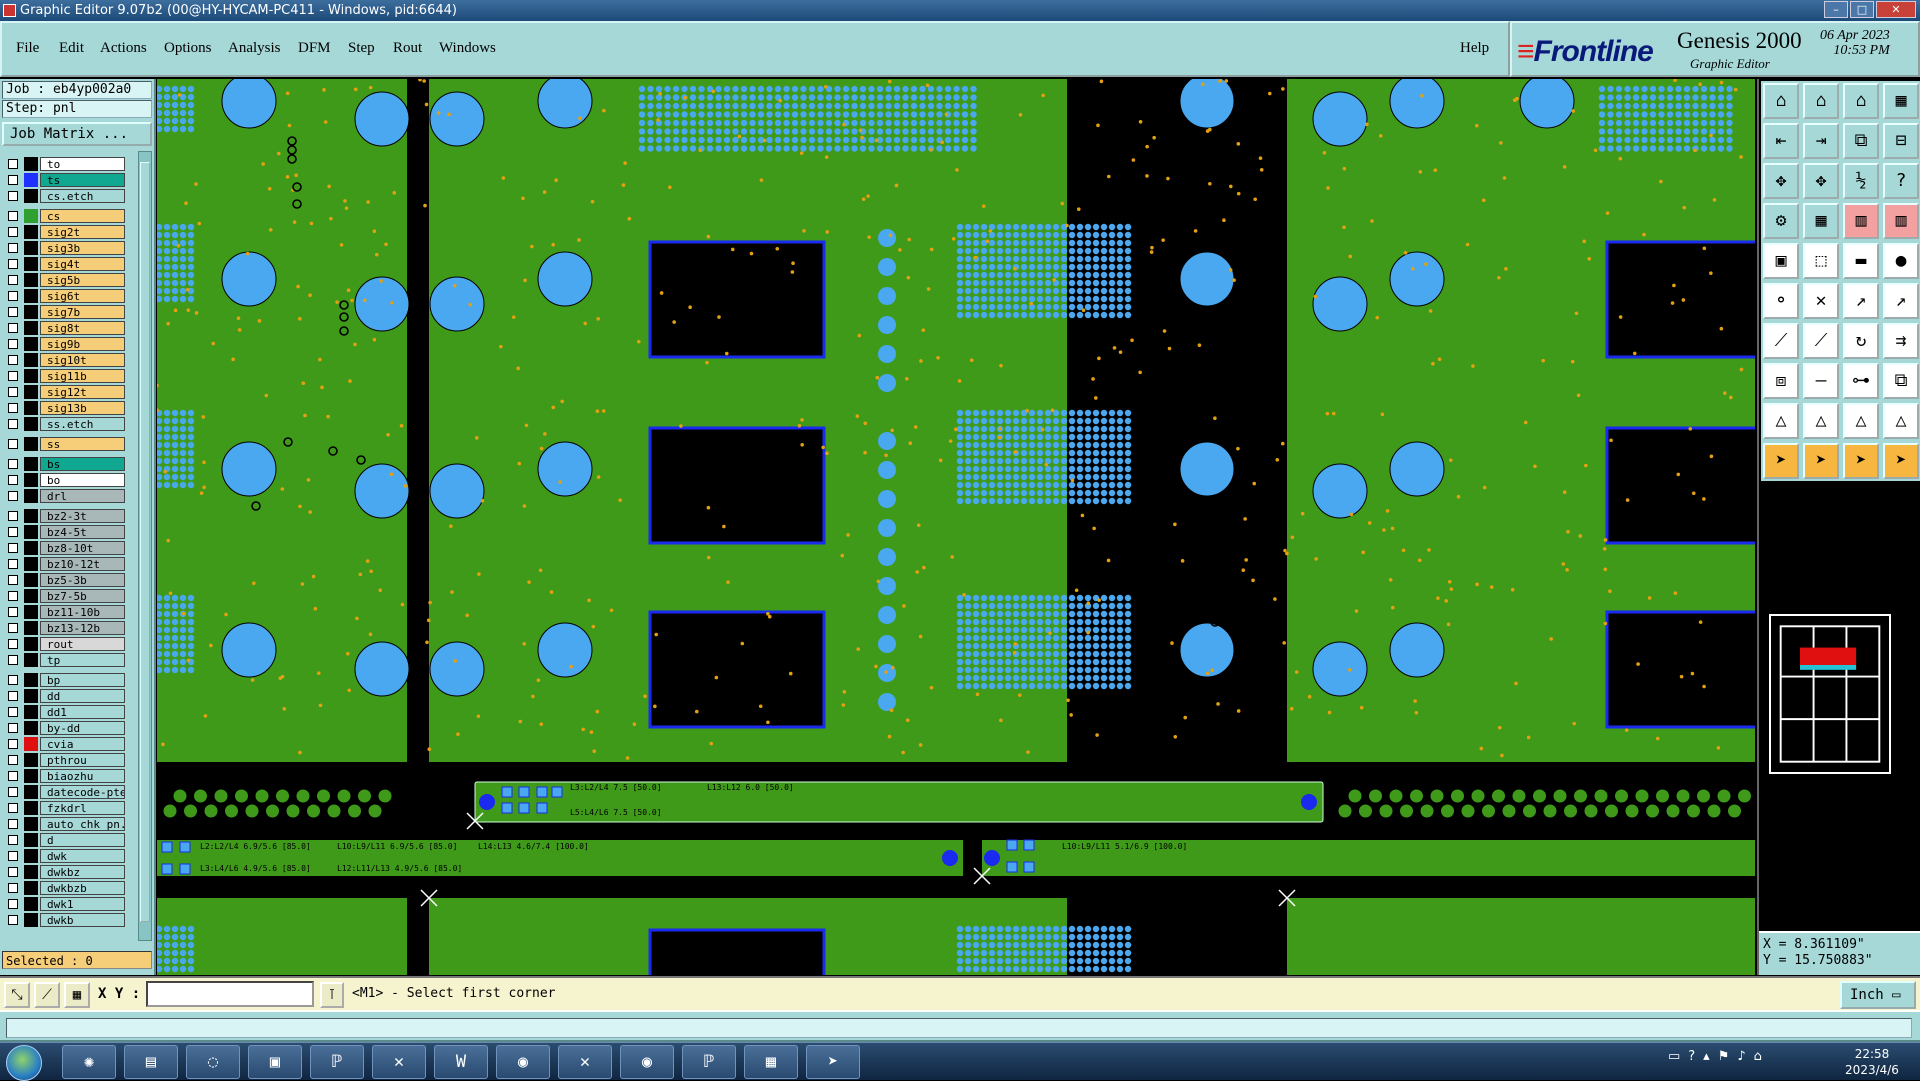 This screenshot has width=1920, height=1081. I want to click on tool-button-16-icon: ▥, so click(1901, 221).